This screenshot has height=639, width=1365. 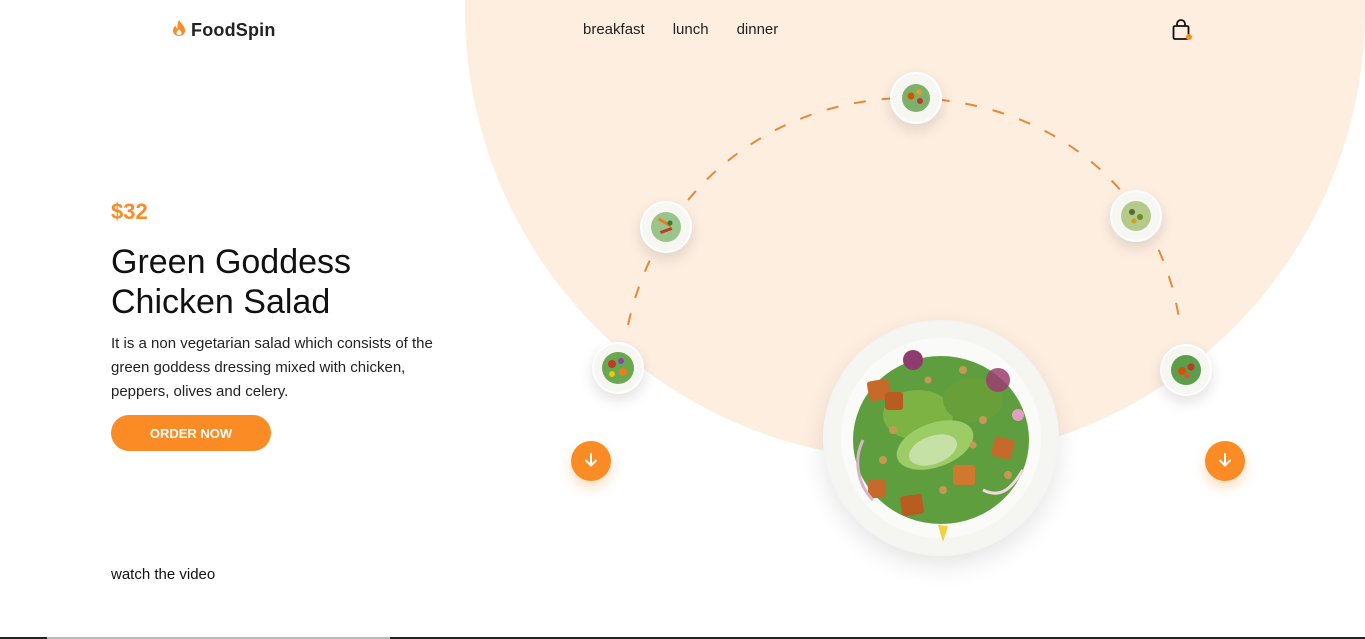 I want to click on brand-logo: FoodSpin, so click(x=223, y=30).